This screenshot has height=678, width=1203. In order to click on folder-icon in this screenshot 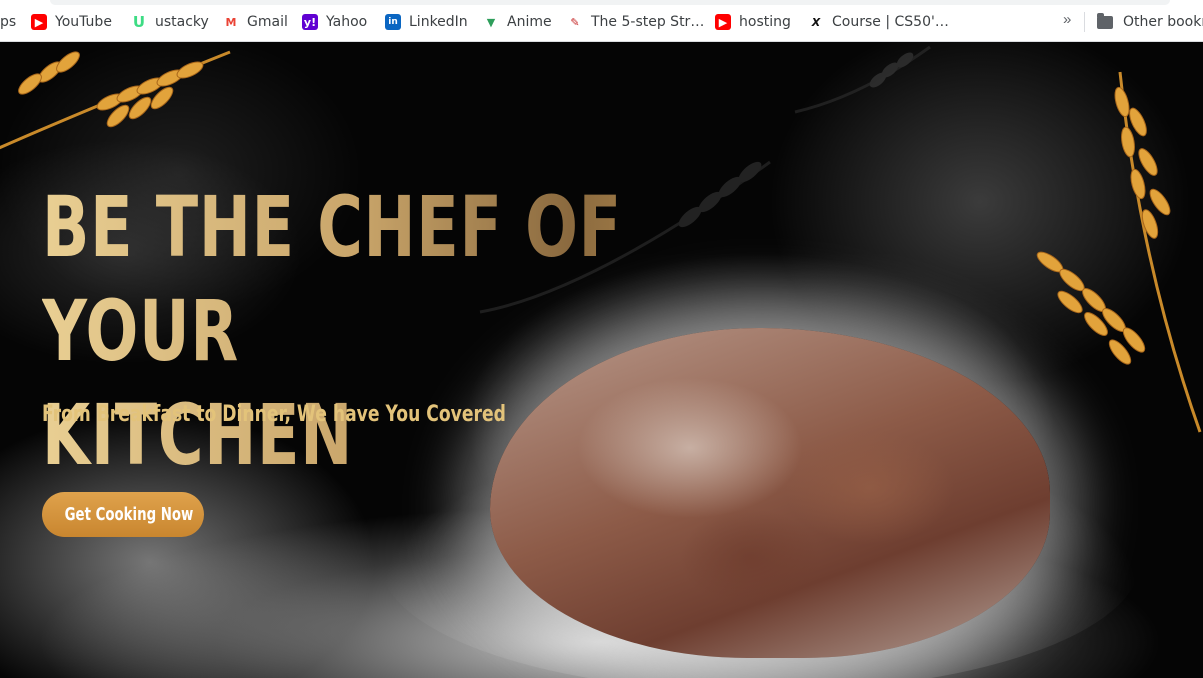, I will do `click(1105, 20)`.